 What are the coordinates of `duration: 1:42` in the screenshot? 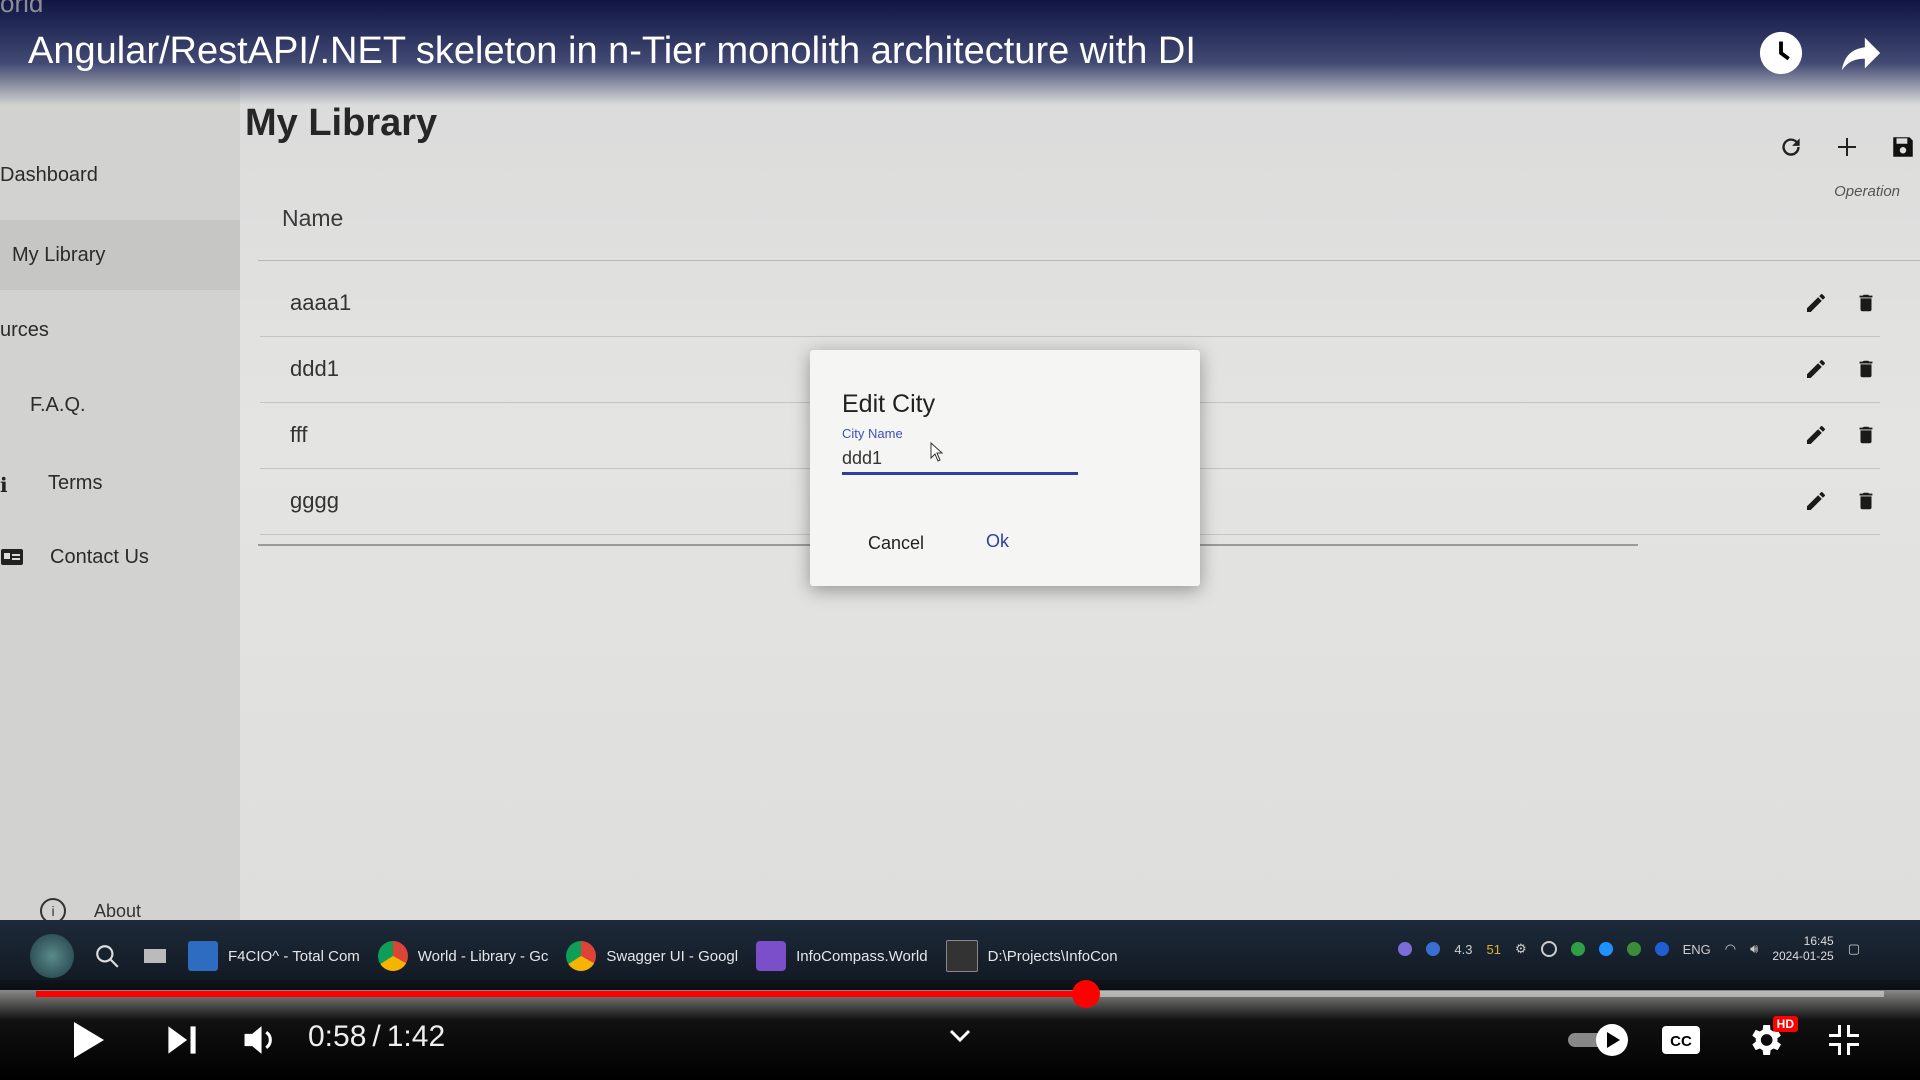 It's located at (416, 1036).